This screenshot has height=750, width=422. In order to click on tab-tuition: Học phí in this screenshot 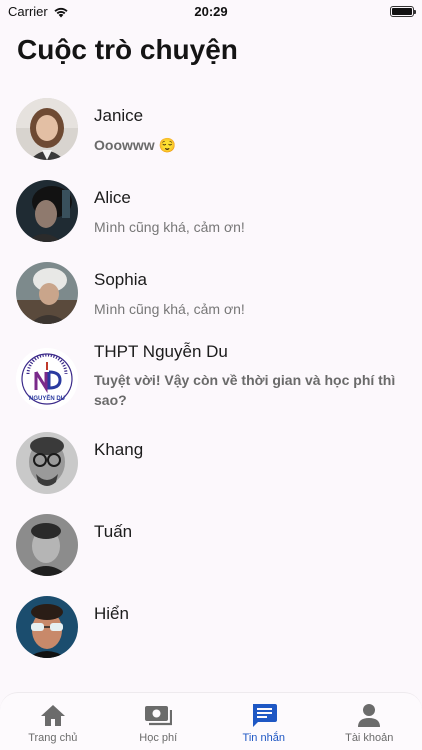, I will do `click(159, 721)`.